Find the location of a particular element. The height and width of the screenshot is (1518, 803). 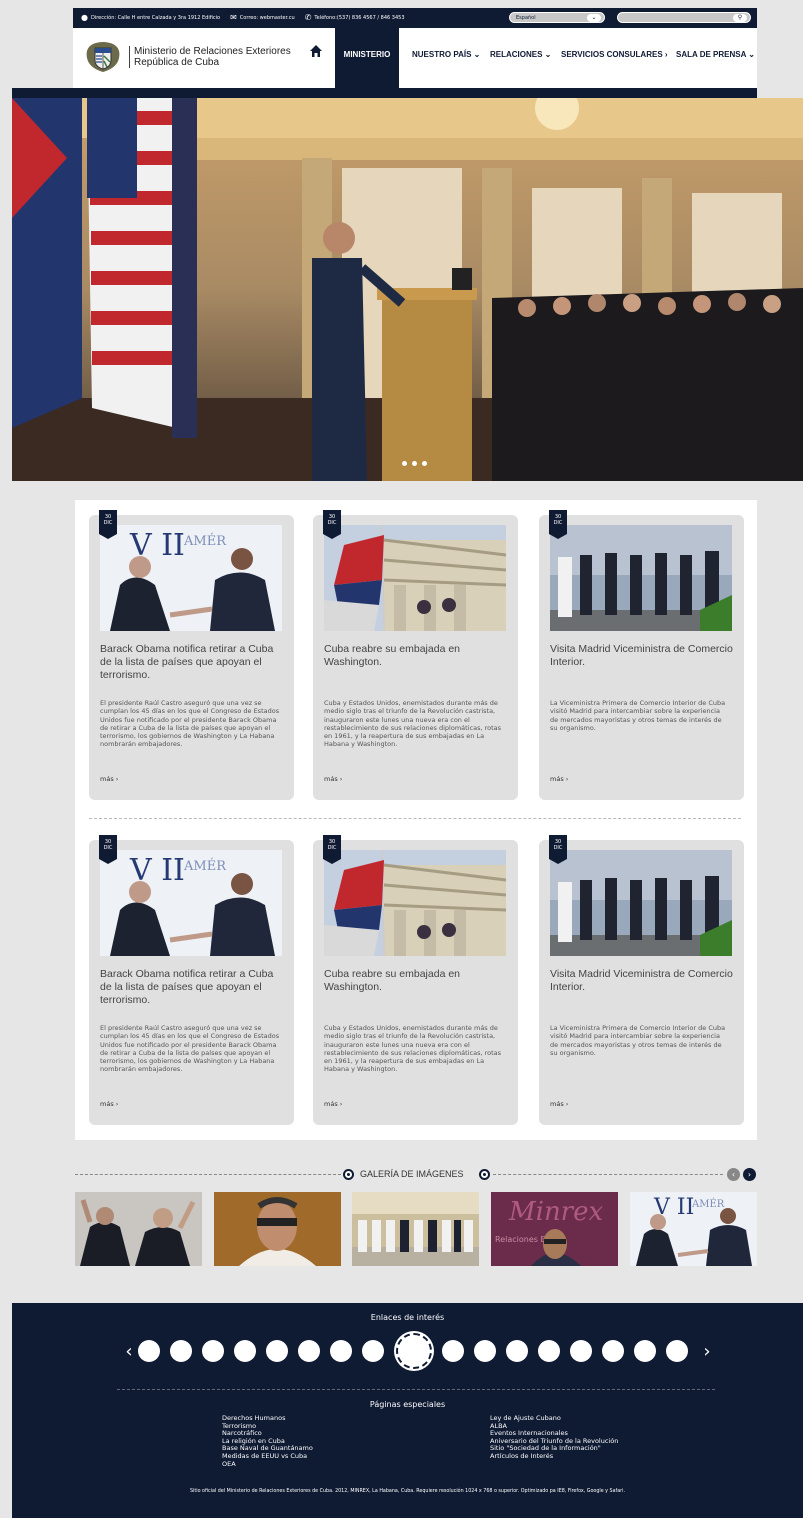

gallery-thumb: V II AMÉR is located at coordinates (693, 1229).